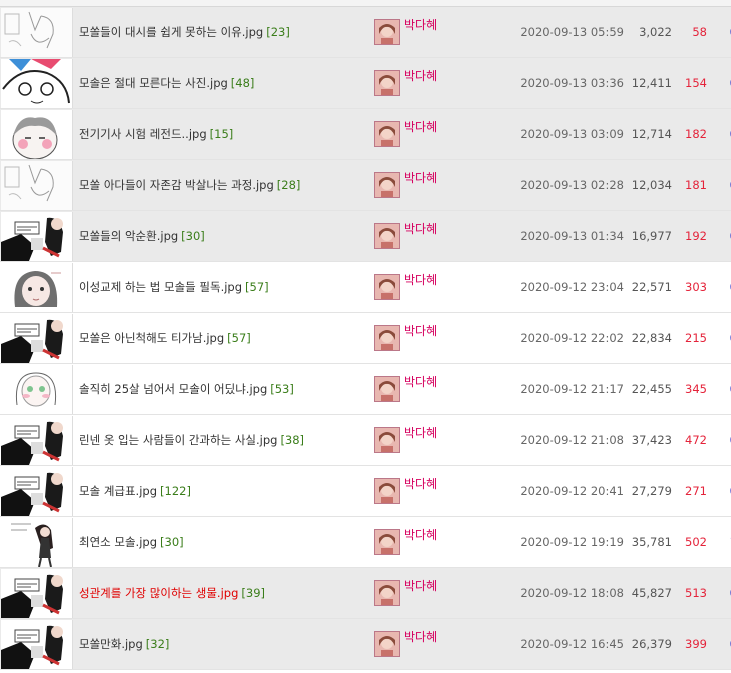 The height and width of the screenshot is (673, 731). I want to click on comment-count: [39], so click(253, 593).